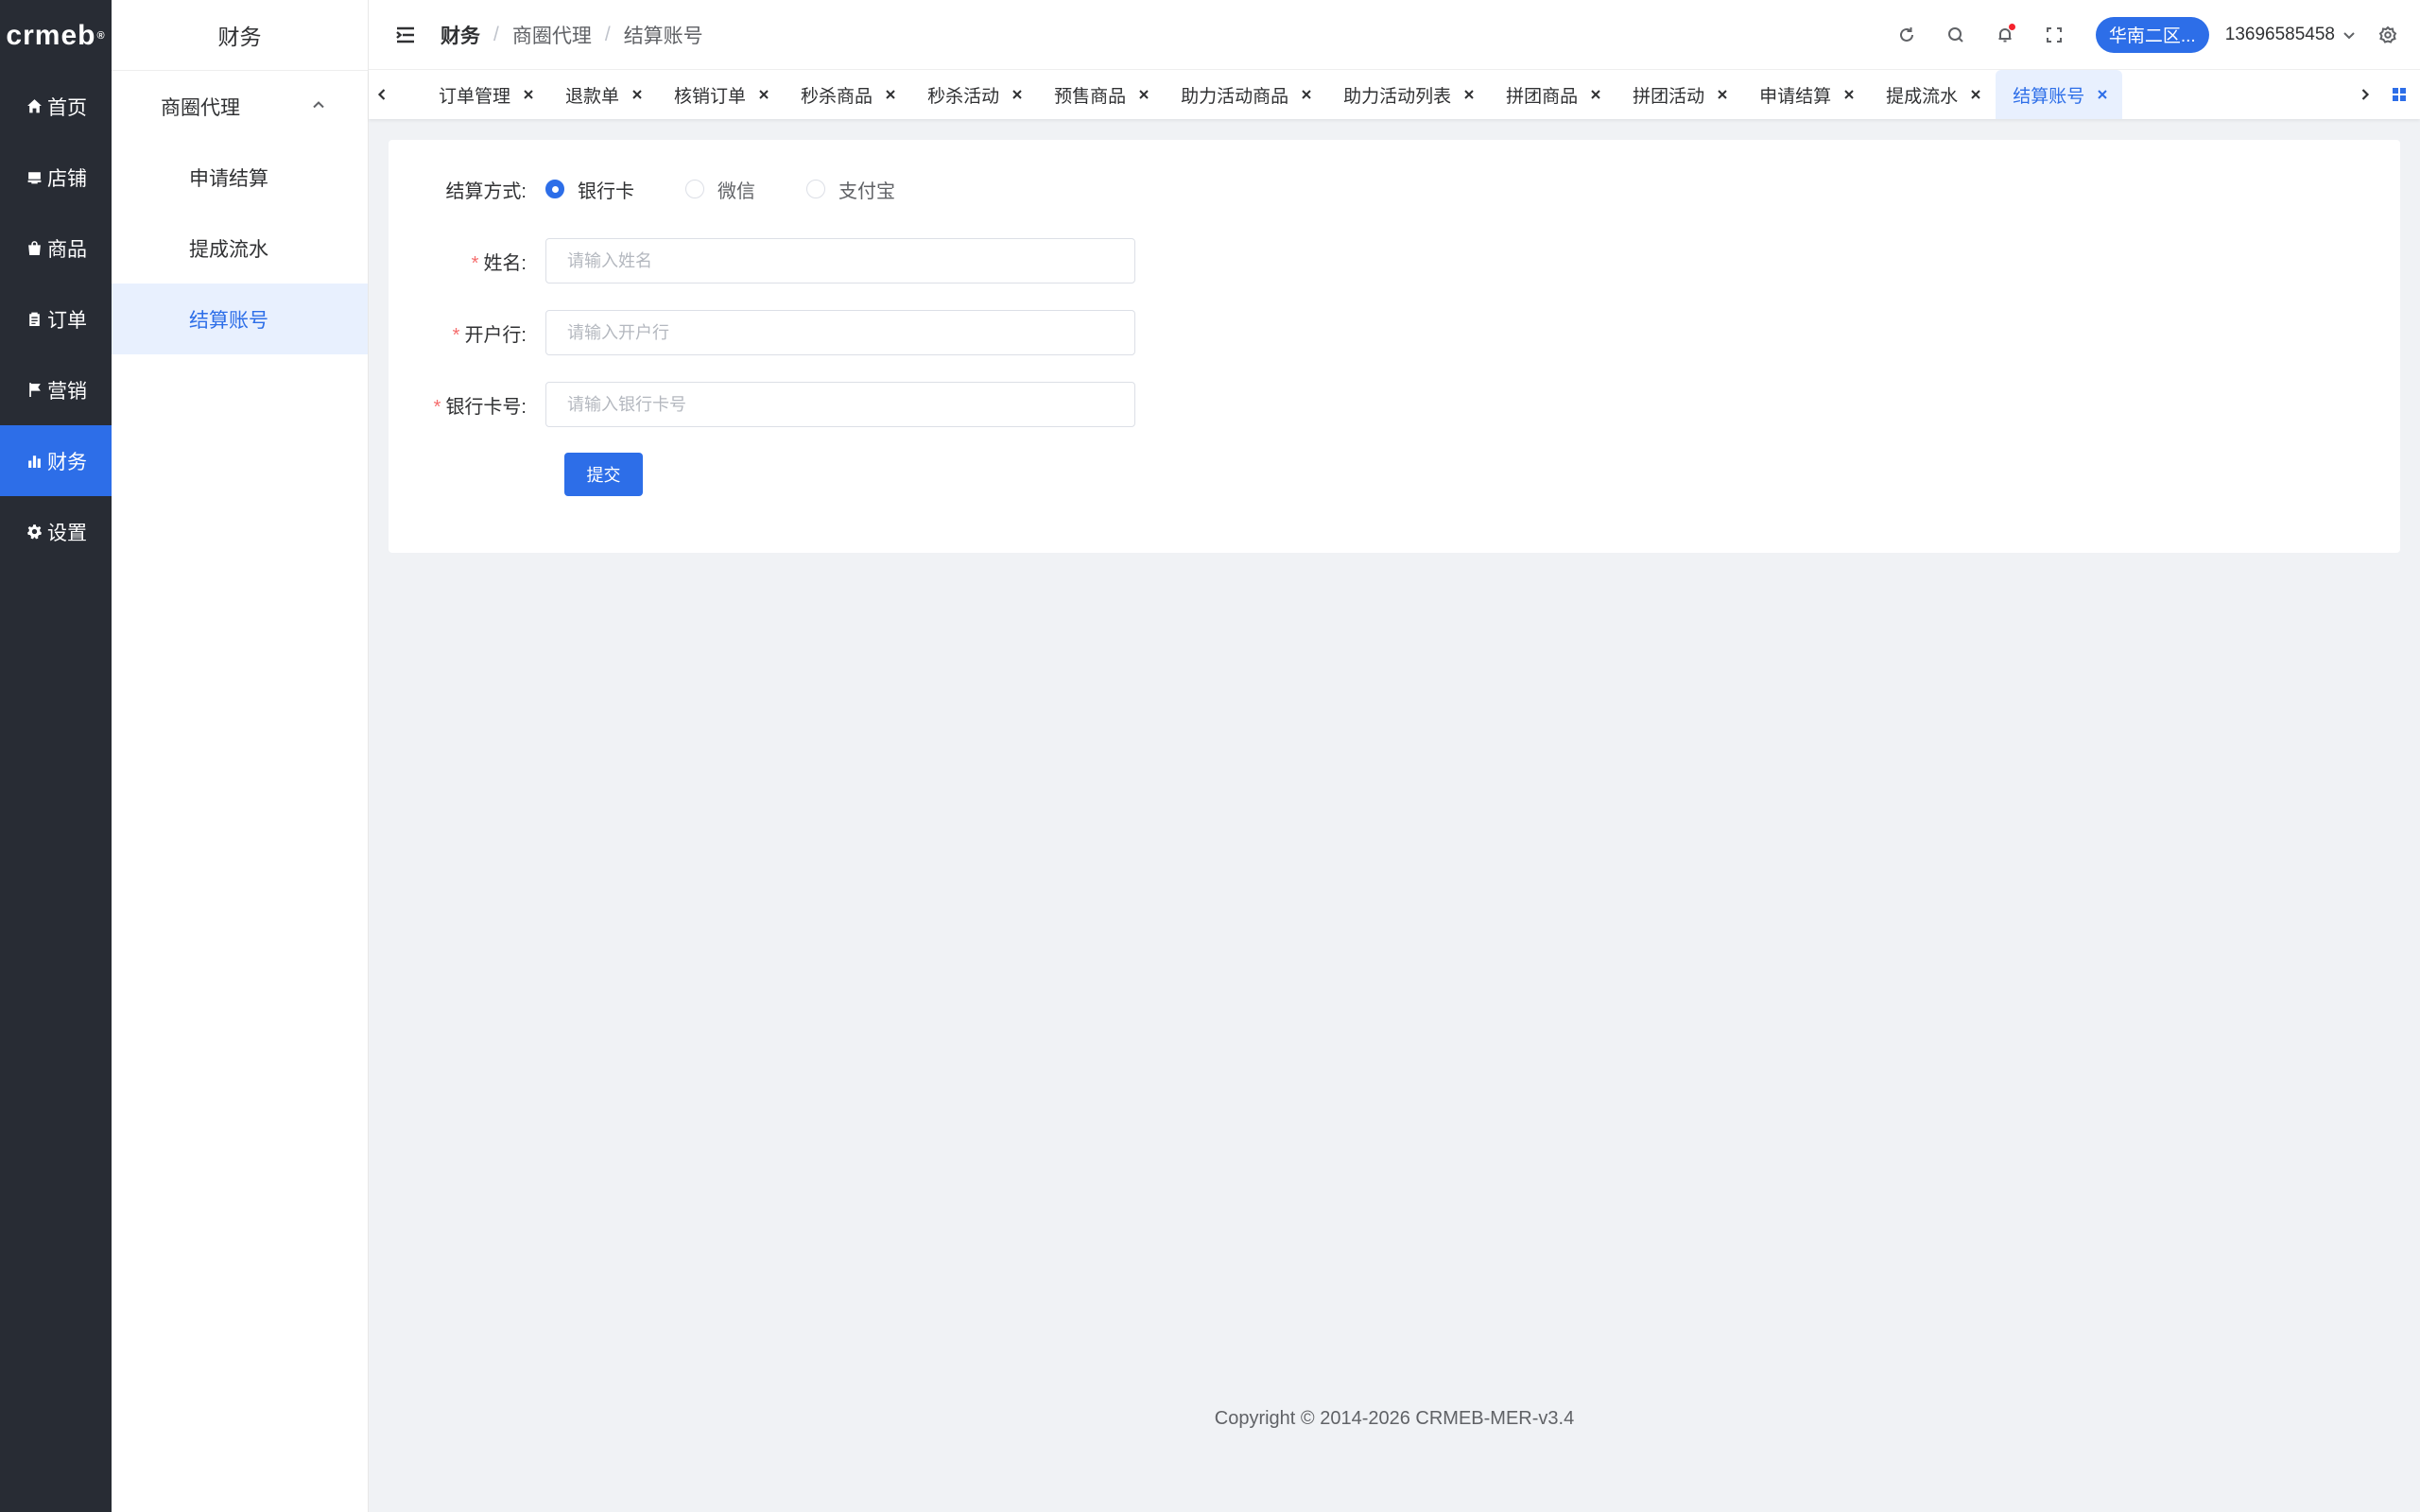  I want to click on rail-item-finance: 财务, so click(56, 460).